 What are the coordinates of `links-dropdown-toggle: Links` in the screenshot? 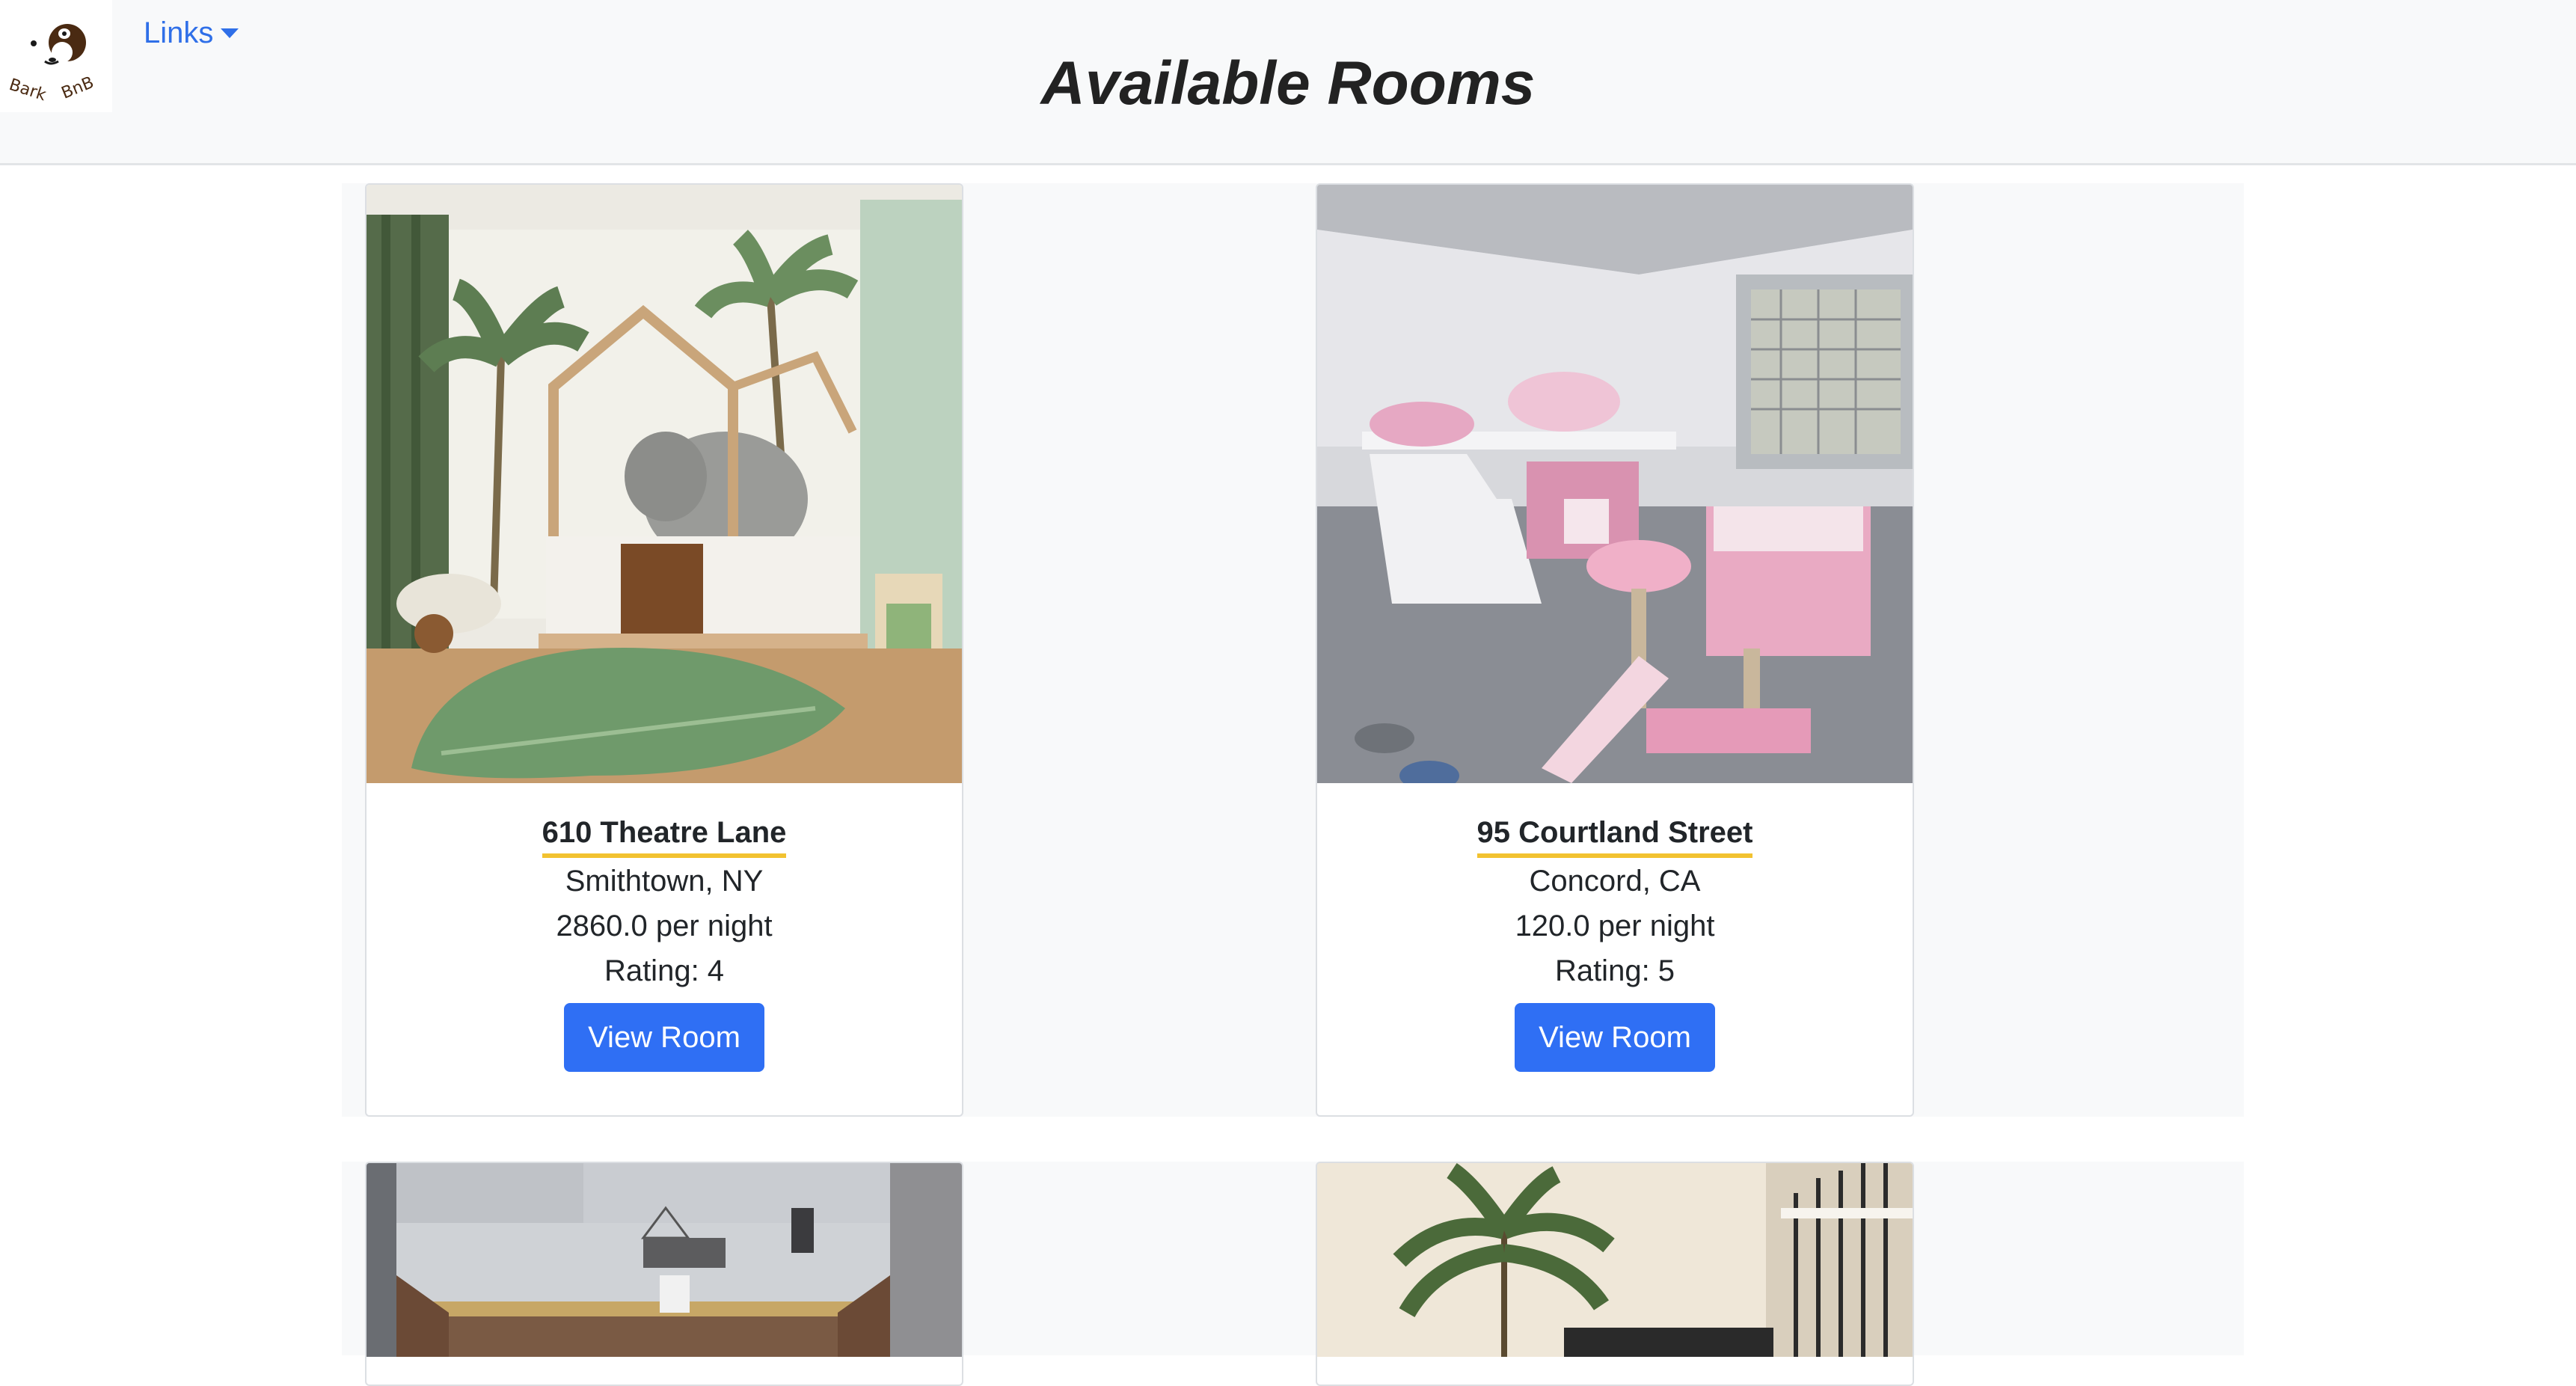 It's located at (191, 33).